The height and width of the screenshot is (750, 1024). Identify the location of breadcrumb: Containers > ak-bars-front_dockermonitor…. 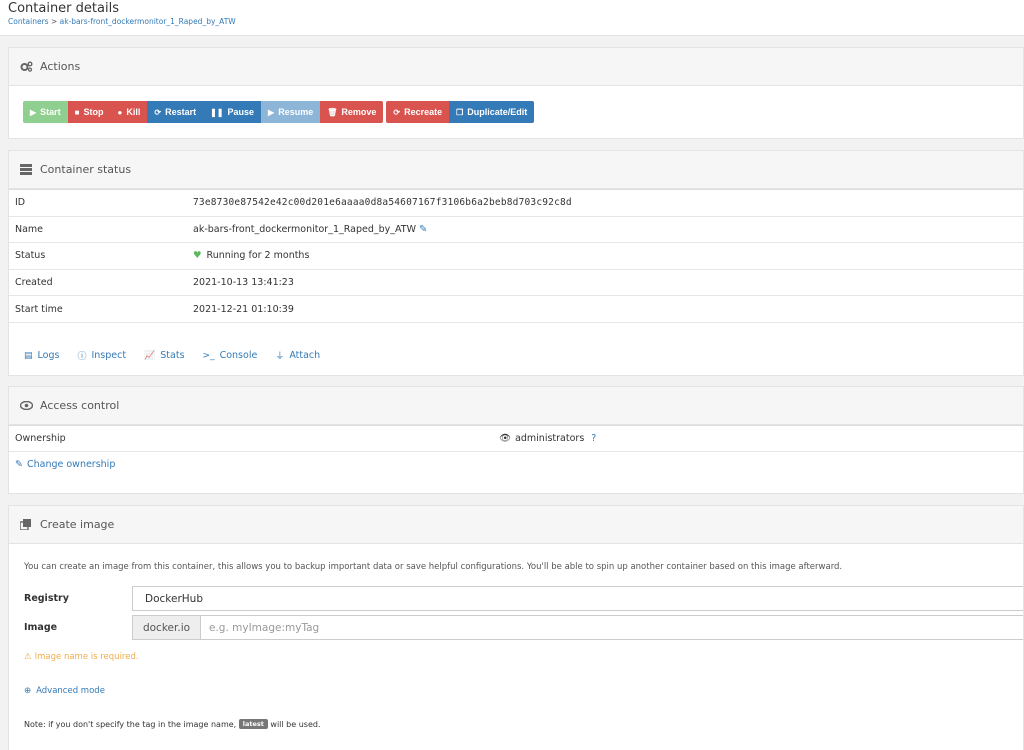
(512, 22).